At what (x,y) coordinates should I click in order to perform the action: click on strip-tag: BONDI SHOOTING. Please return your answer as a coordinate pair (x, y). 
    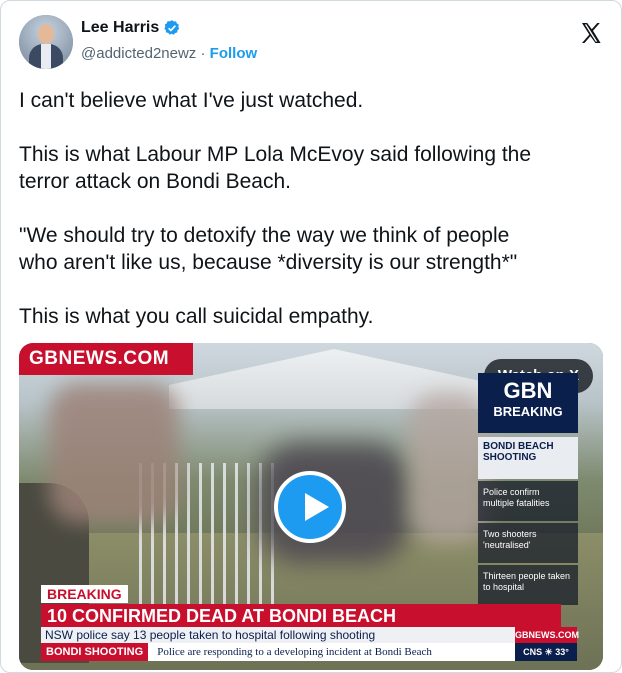
    Looking at the image, I should click on (95, 652).